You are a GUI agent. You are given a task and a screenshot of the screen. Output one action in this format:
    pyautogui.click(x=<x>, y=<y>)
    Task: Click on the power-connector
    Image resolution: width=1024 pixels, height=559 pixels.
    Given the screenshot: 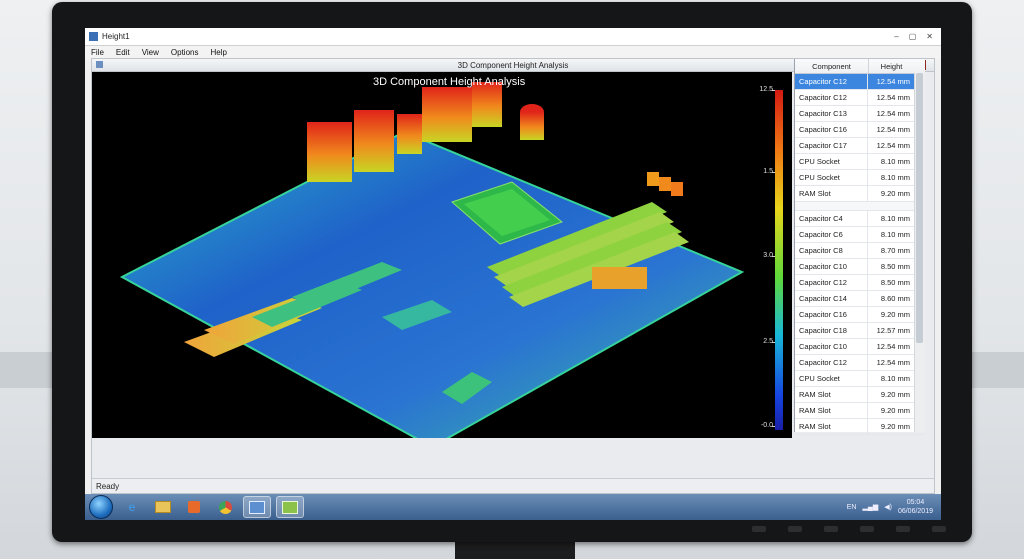 What is the action you would take?
    pyautogui.click(x=619, y=278)
    